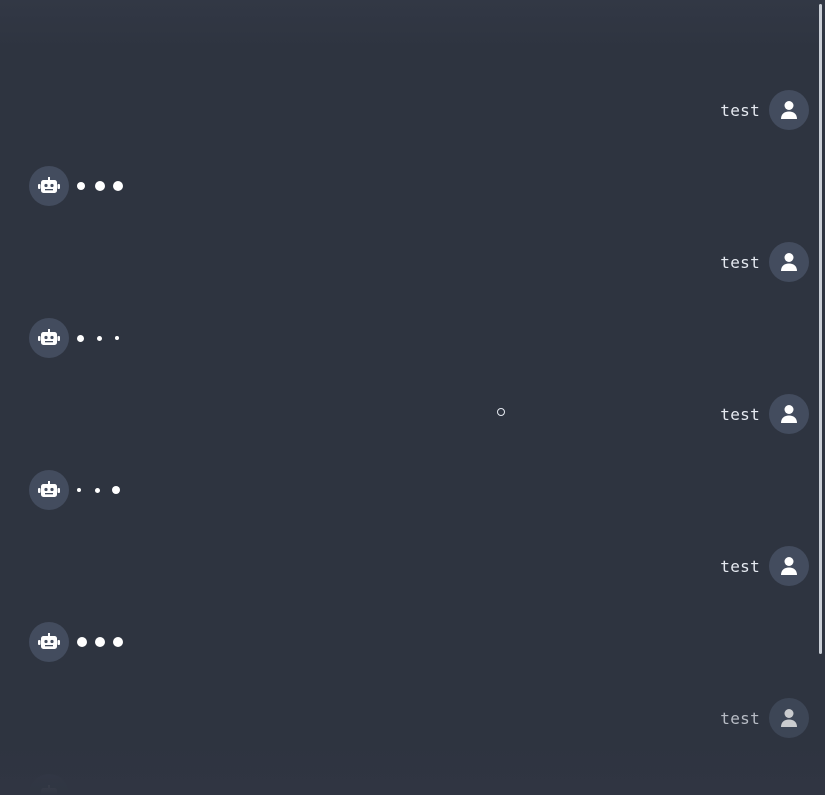 Image resolution: width=825 pixels, height=795 pixels. What do you see at coordinates (820, 329) in the screenshot?
I see `scrollbar-thumb` at bounding box center [820, 329].